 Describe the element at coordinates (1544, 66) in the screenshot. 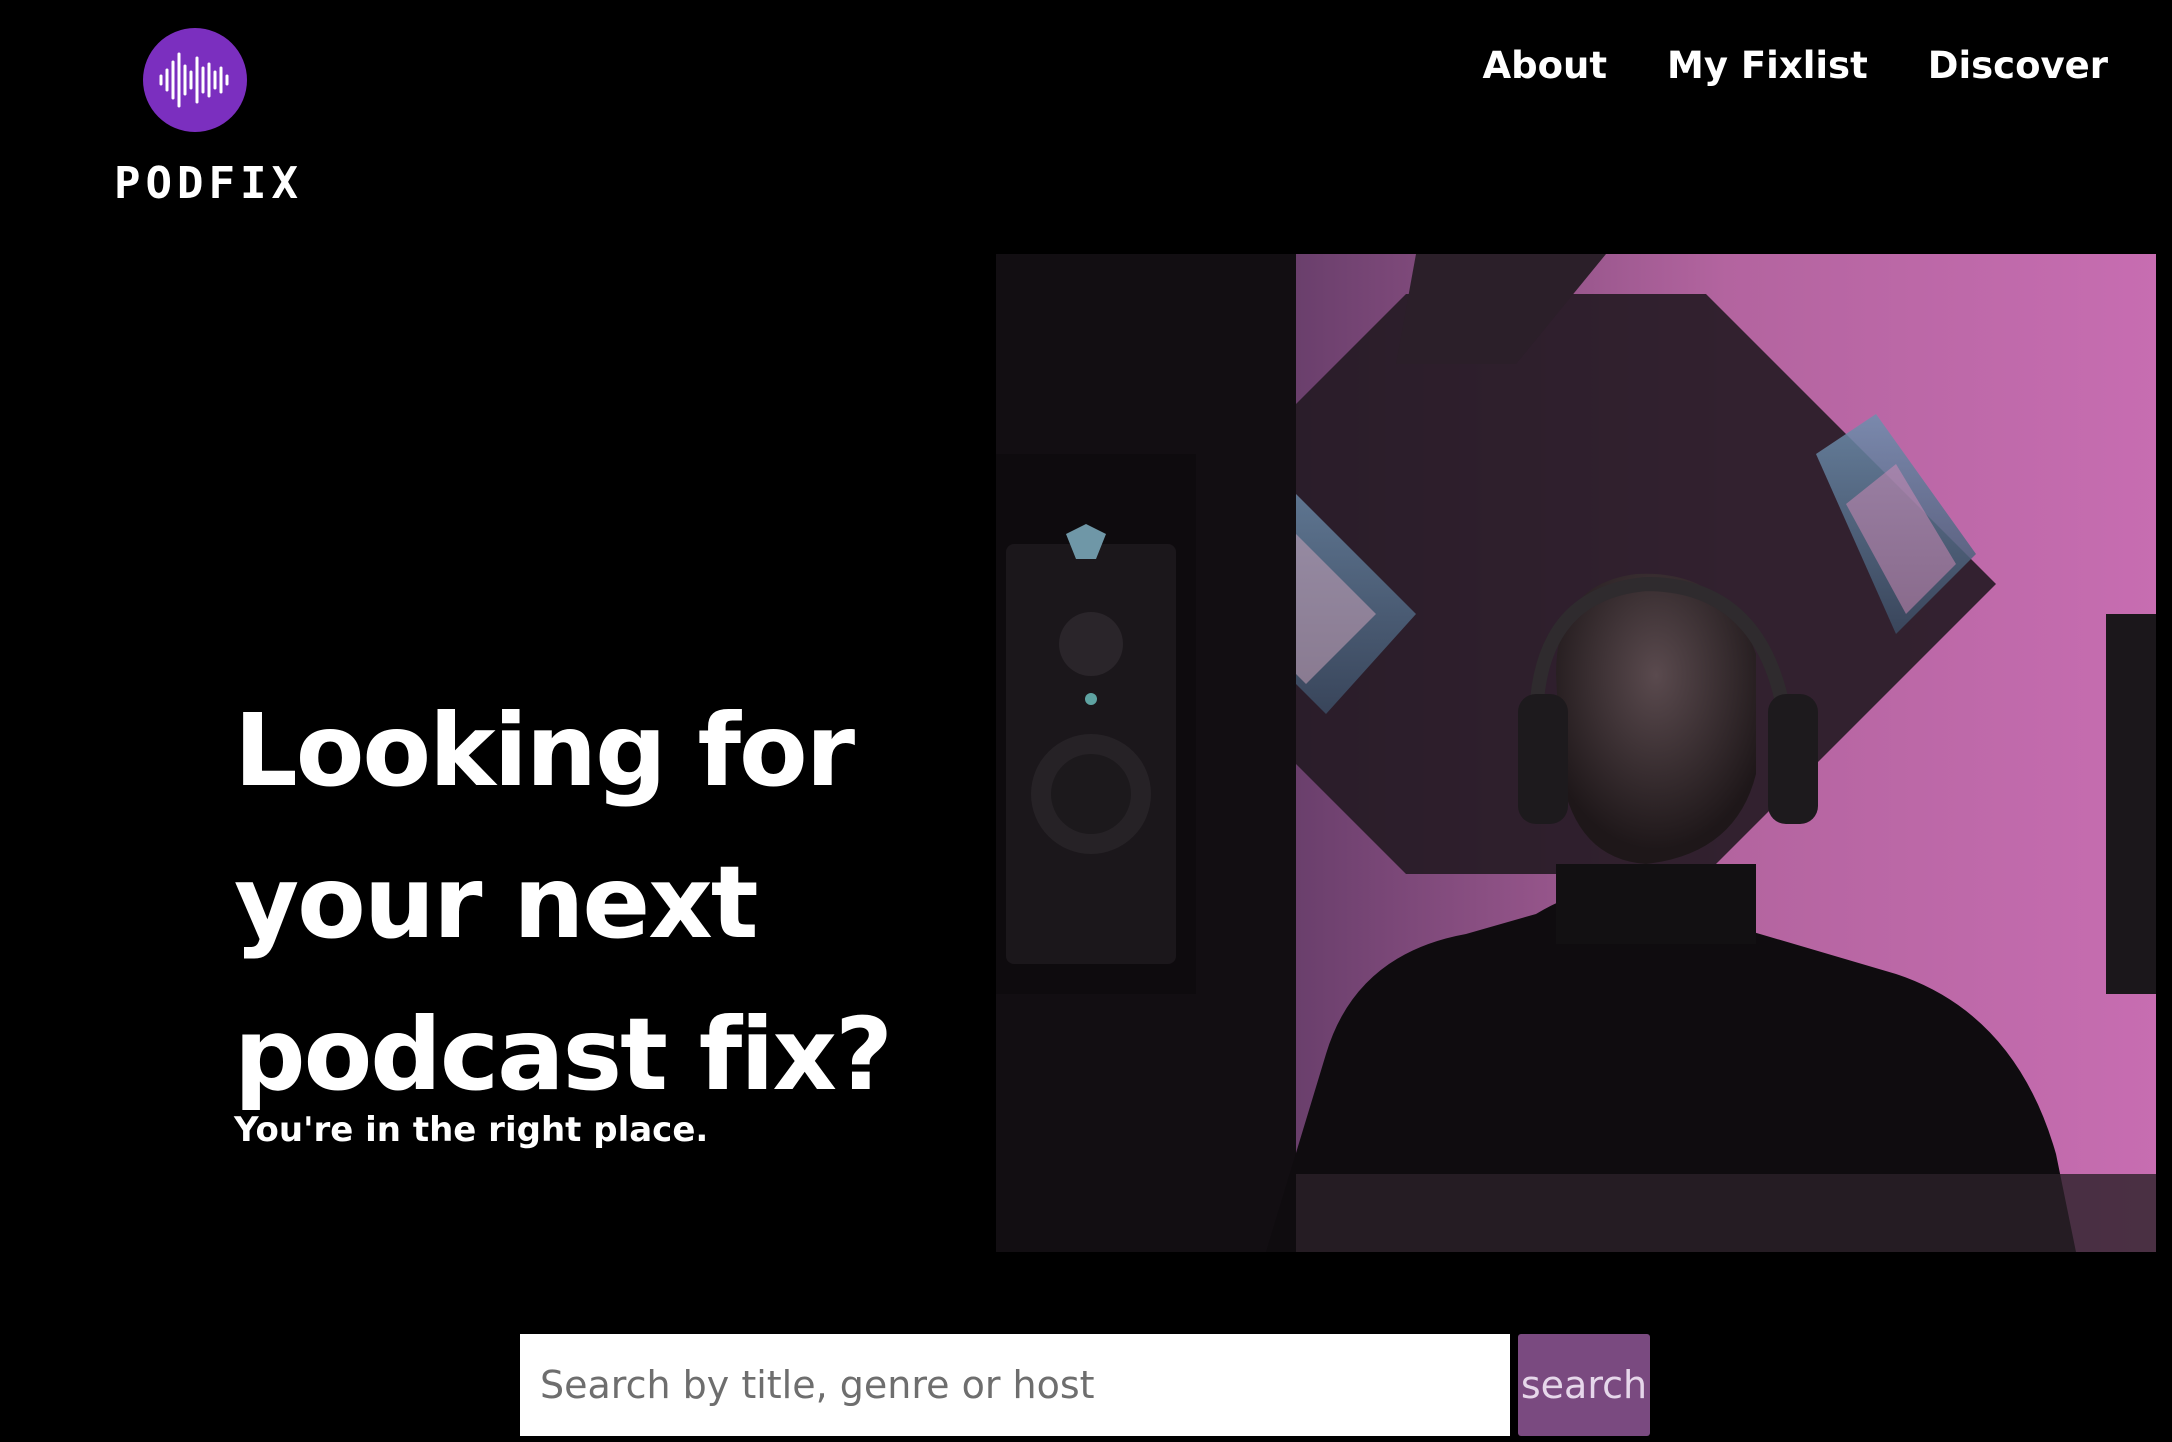

I see `nav-link-about: About` at that location.